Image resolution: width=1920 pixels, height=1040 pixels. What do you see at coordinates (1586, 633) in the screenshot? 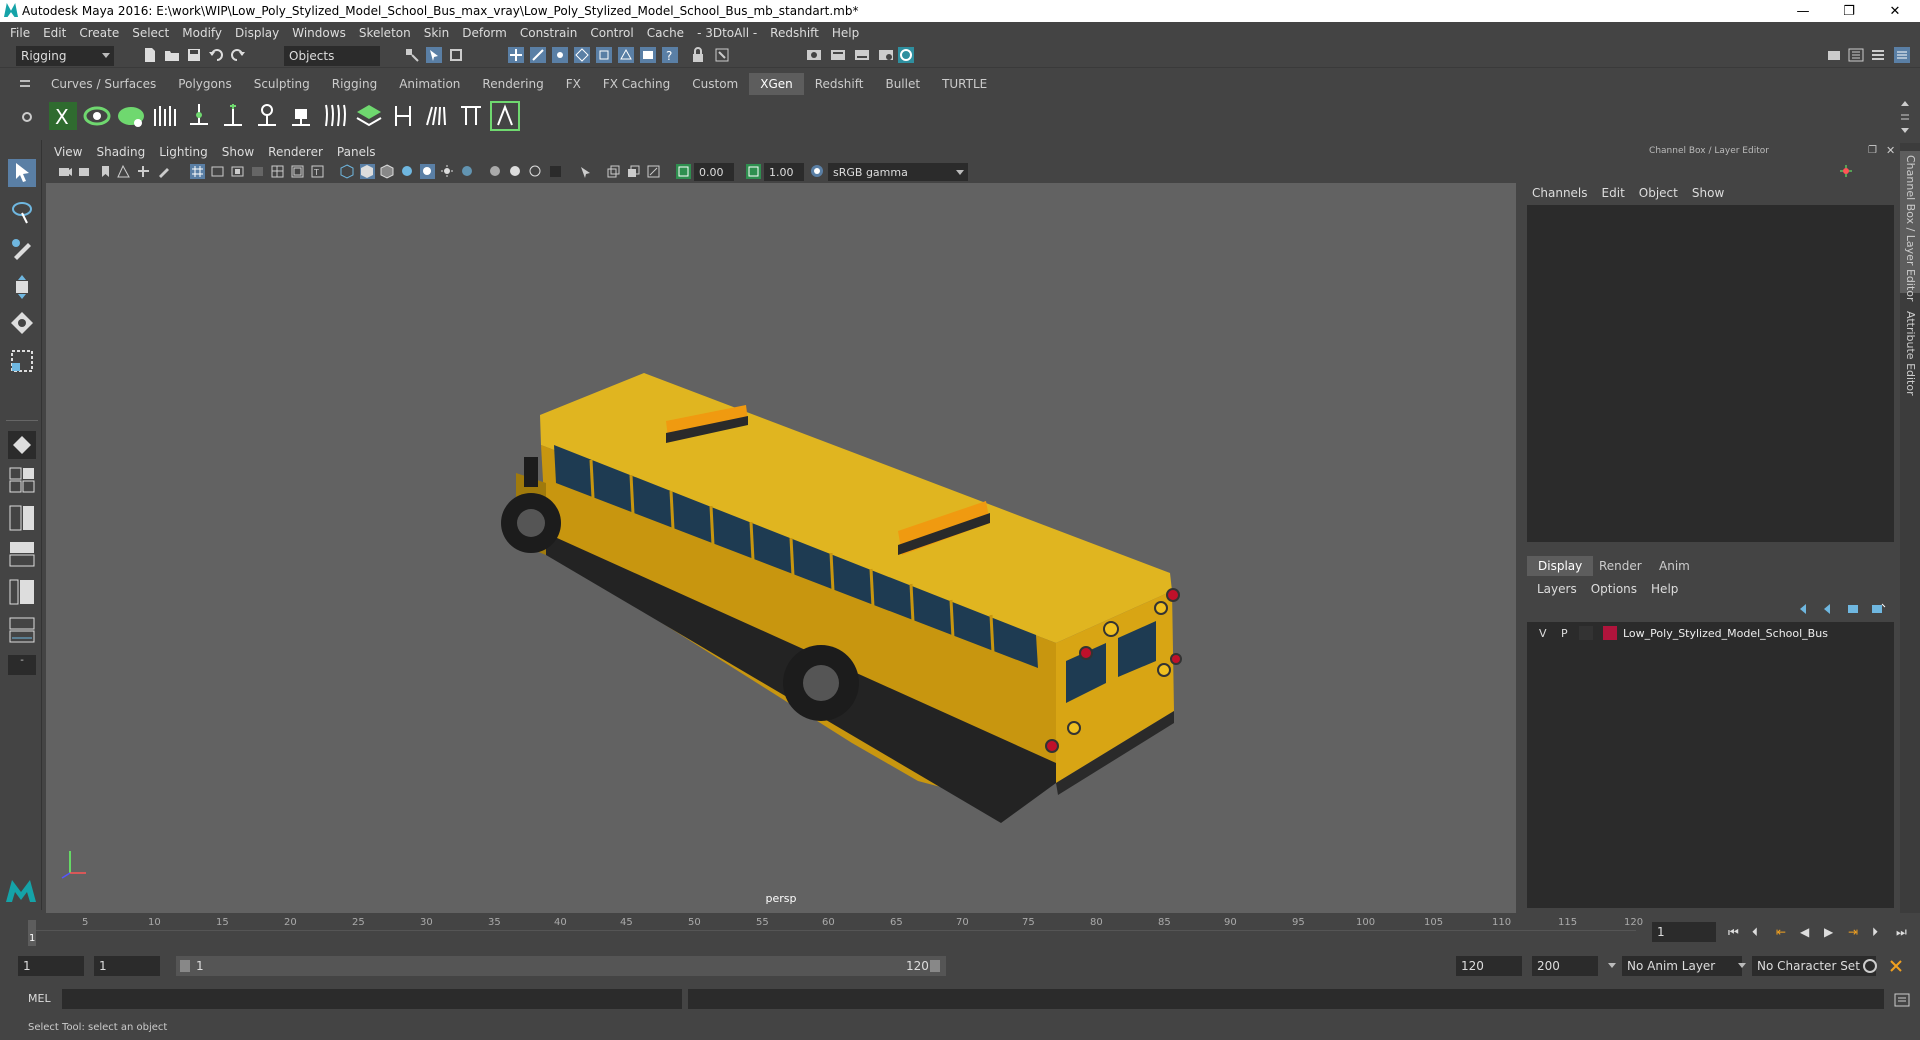
I see `layer-reference-toggle` at bounding box center [1586, 633].